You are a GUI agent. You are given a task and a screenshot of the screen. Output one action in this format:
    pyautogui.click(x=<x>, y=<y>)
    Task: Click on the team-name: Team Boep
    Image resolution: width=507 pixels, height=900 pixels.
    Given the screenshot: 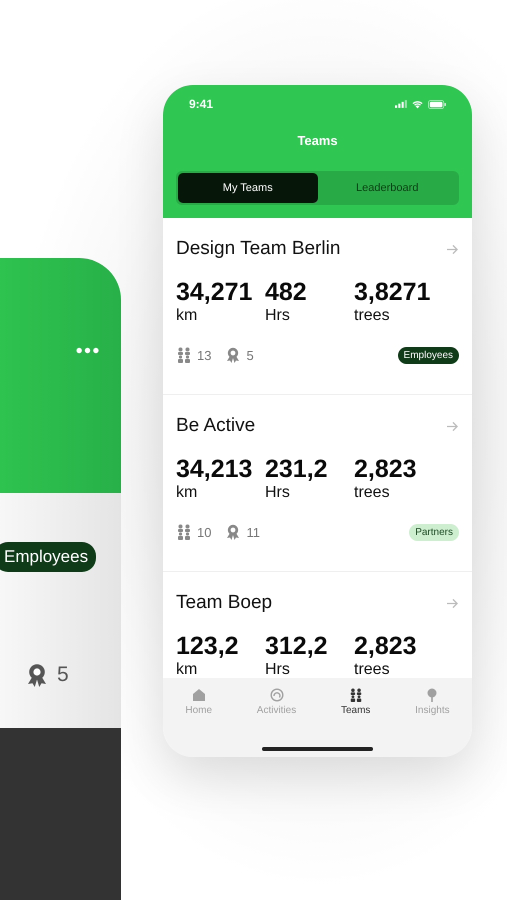 What is the action you would take?
    pyautogui.click(x=224, y=603)
    